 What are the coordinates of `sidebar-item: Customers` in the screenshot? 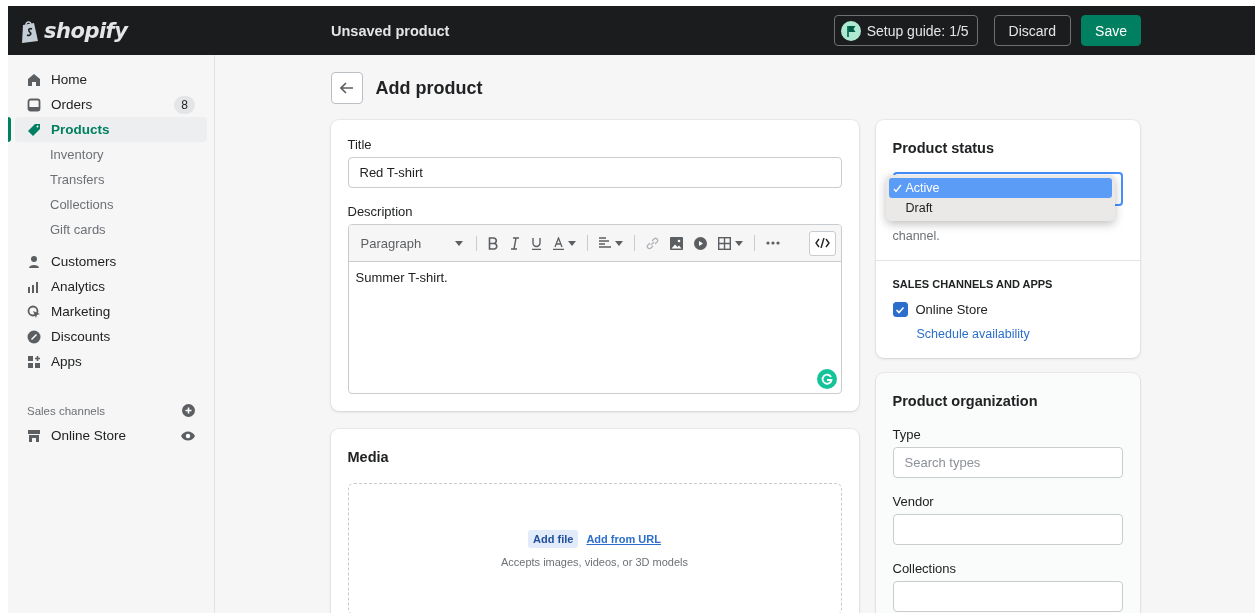 It's located at (111, 261).